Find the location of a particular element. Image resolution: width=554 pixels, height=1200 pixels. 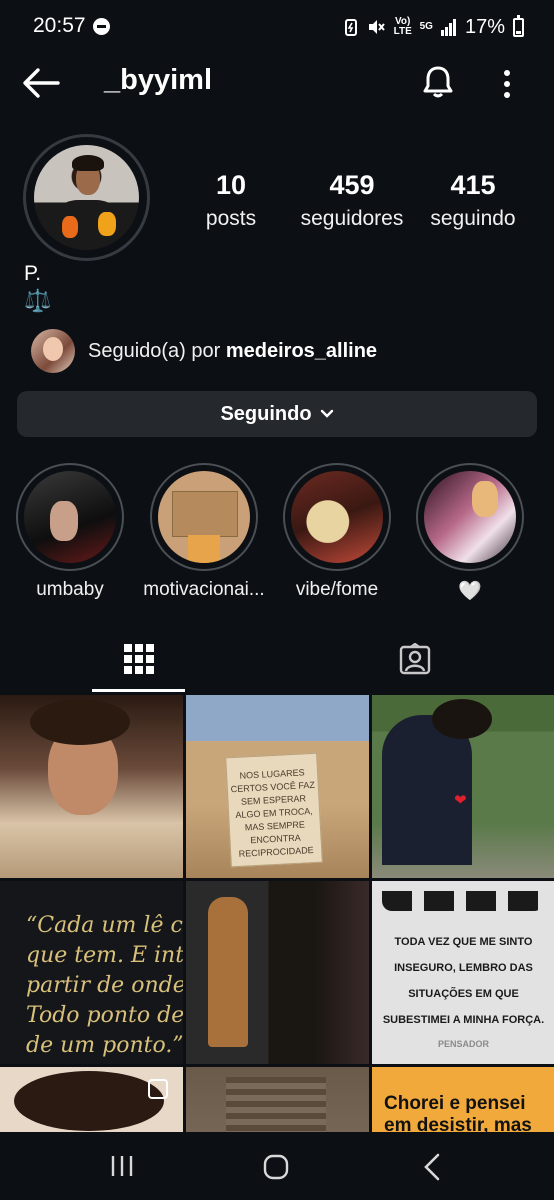

posts-count: 10 posts is located at coordinates (231, 200).